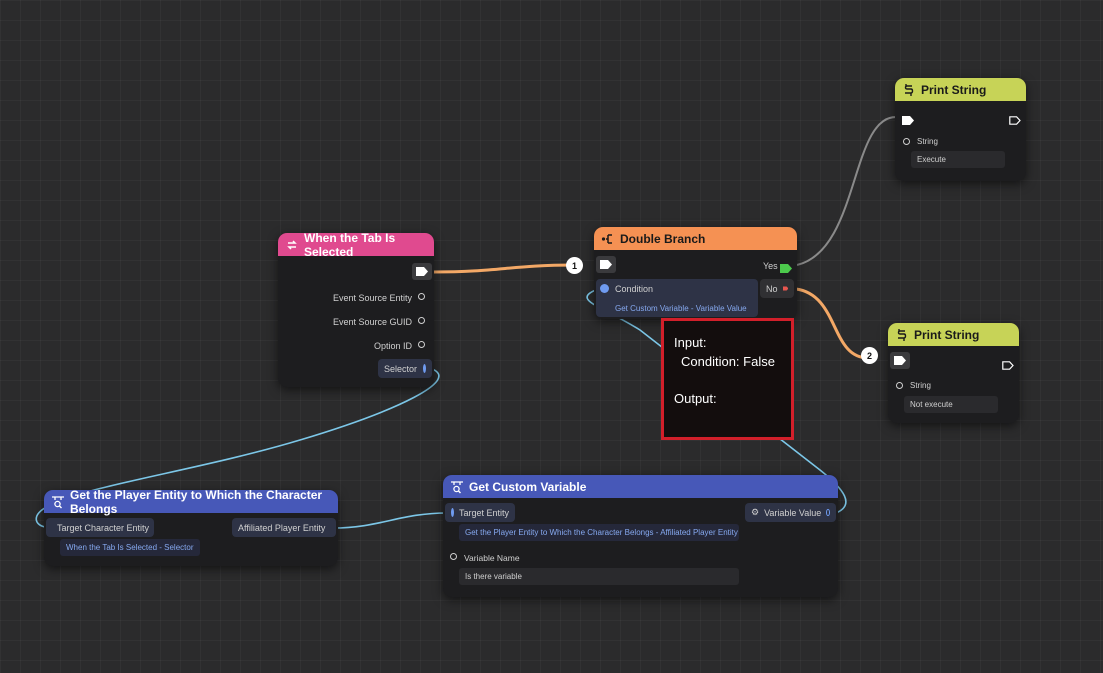 This screenshot has width=1103, height=673. I want to click on node-header: Double Branch, so click(695, 238).